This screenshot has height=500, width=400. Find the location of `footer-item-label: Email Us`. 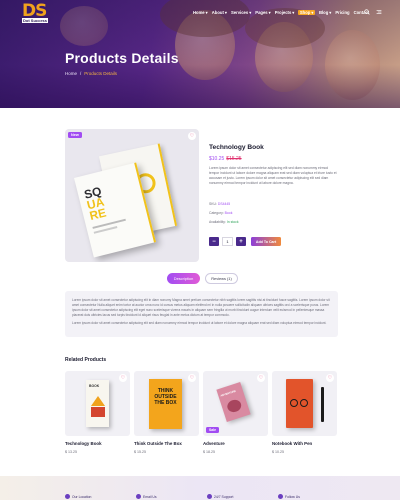

footer-item-label: Email Us is located at coordinates (150, 496).